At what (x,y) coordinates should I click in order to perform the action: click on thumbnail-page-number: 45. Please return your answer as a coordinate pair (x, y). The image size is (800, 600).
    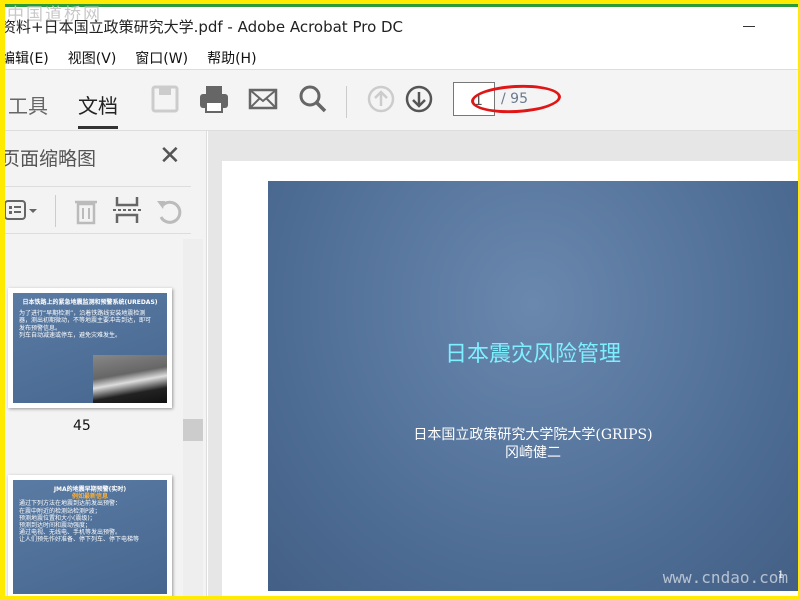
    Looking at the image, I should click on (82, 426).